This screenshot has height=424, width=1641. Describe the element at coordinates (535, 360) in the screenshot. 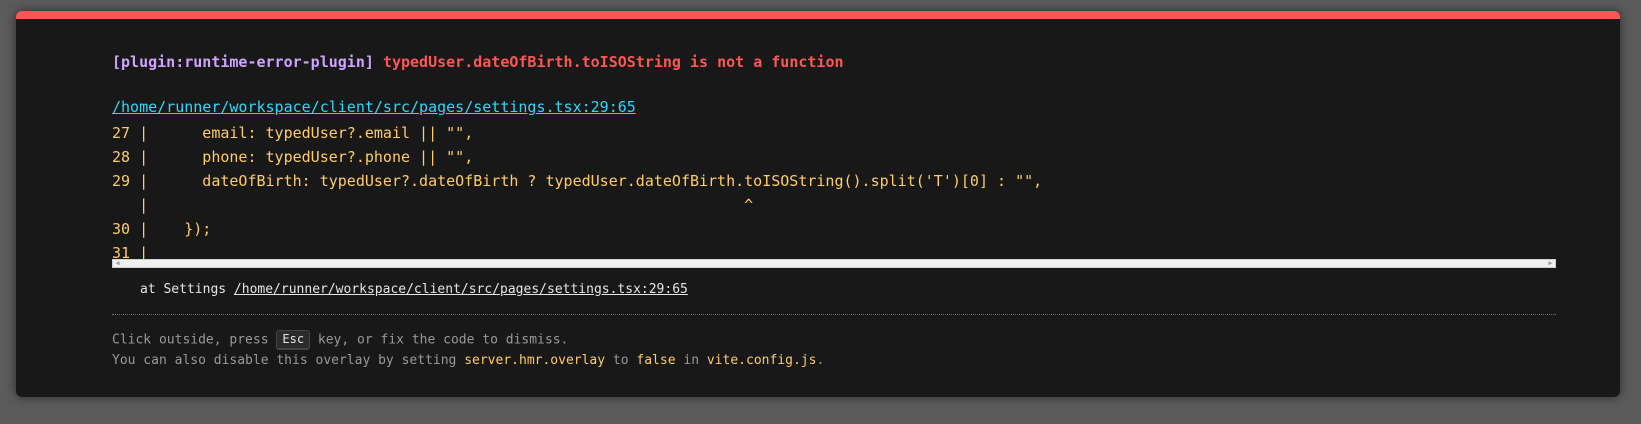

I see `config-key: server.hmr.overlay` at that location.